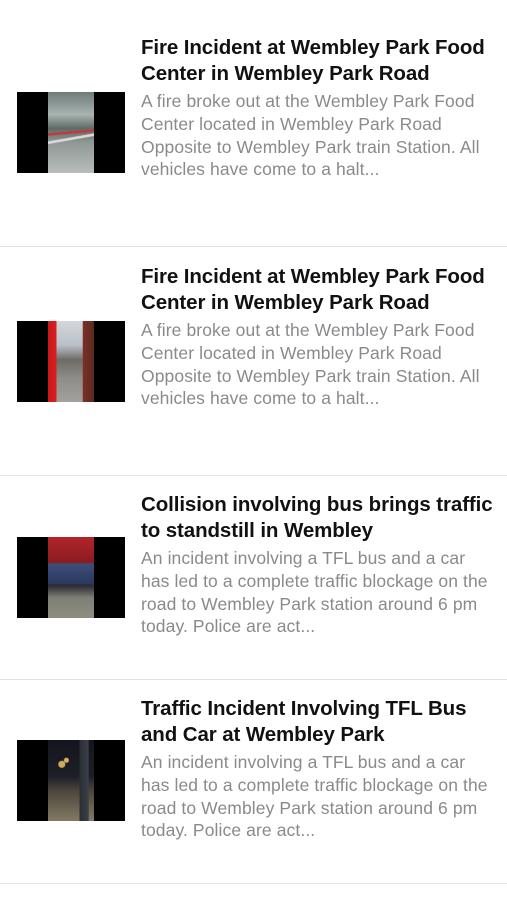  I want to click on fire-incident-photo, so click(71, 132).